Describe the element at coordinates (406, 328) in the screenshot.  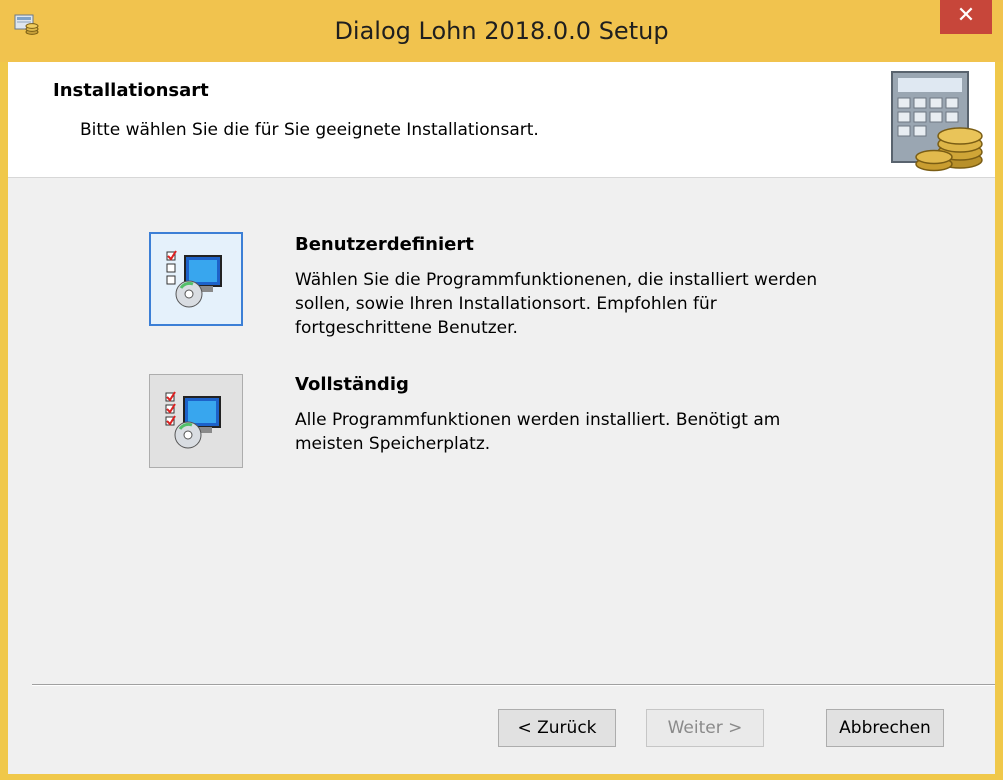
I see `description-line: fortgeschrittene Benutzer.` at that location.